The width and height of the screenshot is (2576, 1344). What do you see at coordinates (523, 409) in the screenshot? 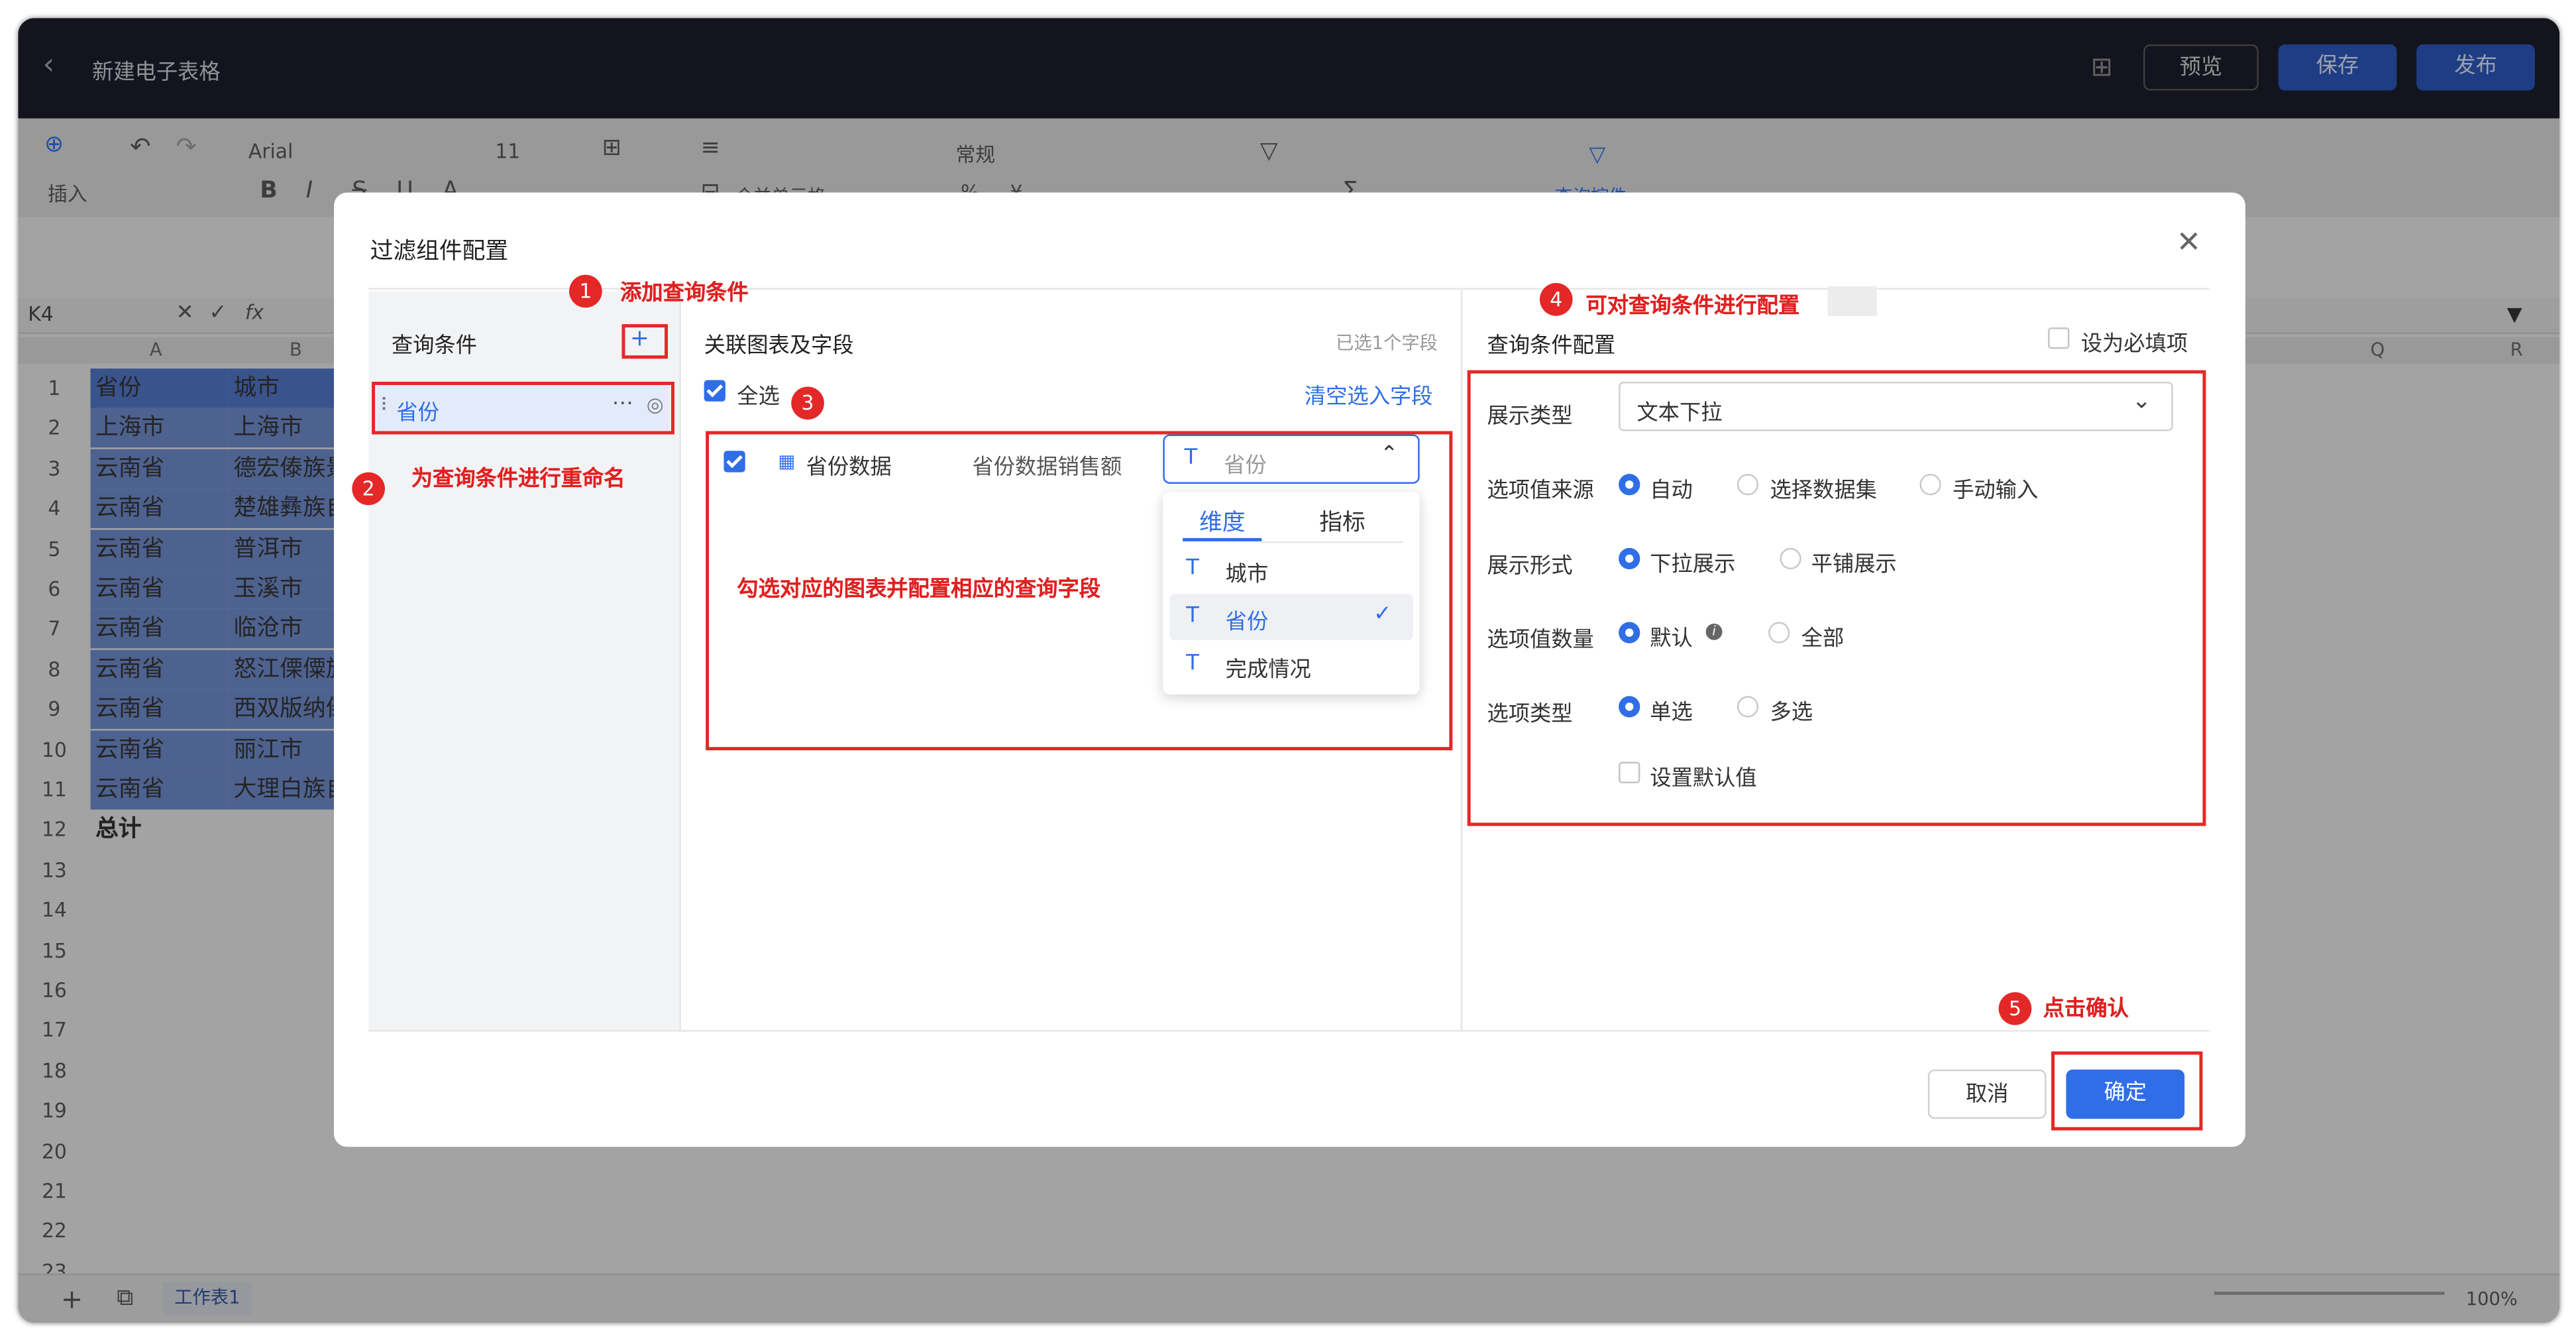
I see `annotation-box-rename` at bounding box center [523, 409].